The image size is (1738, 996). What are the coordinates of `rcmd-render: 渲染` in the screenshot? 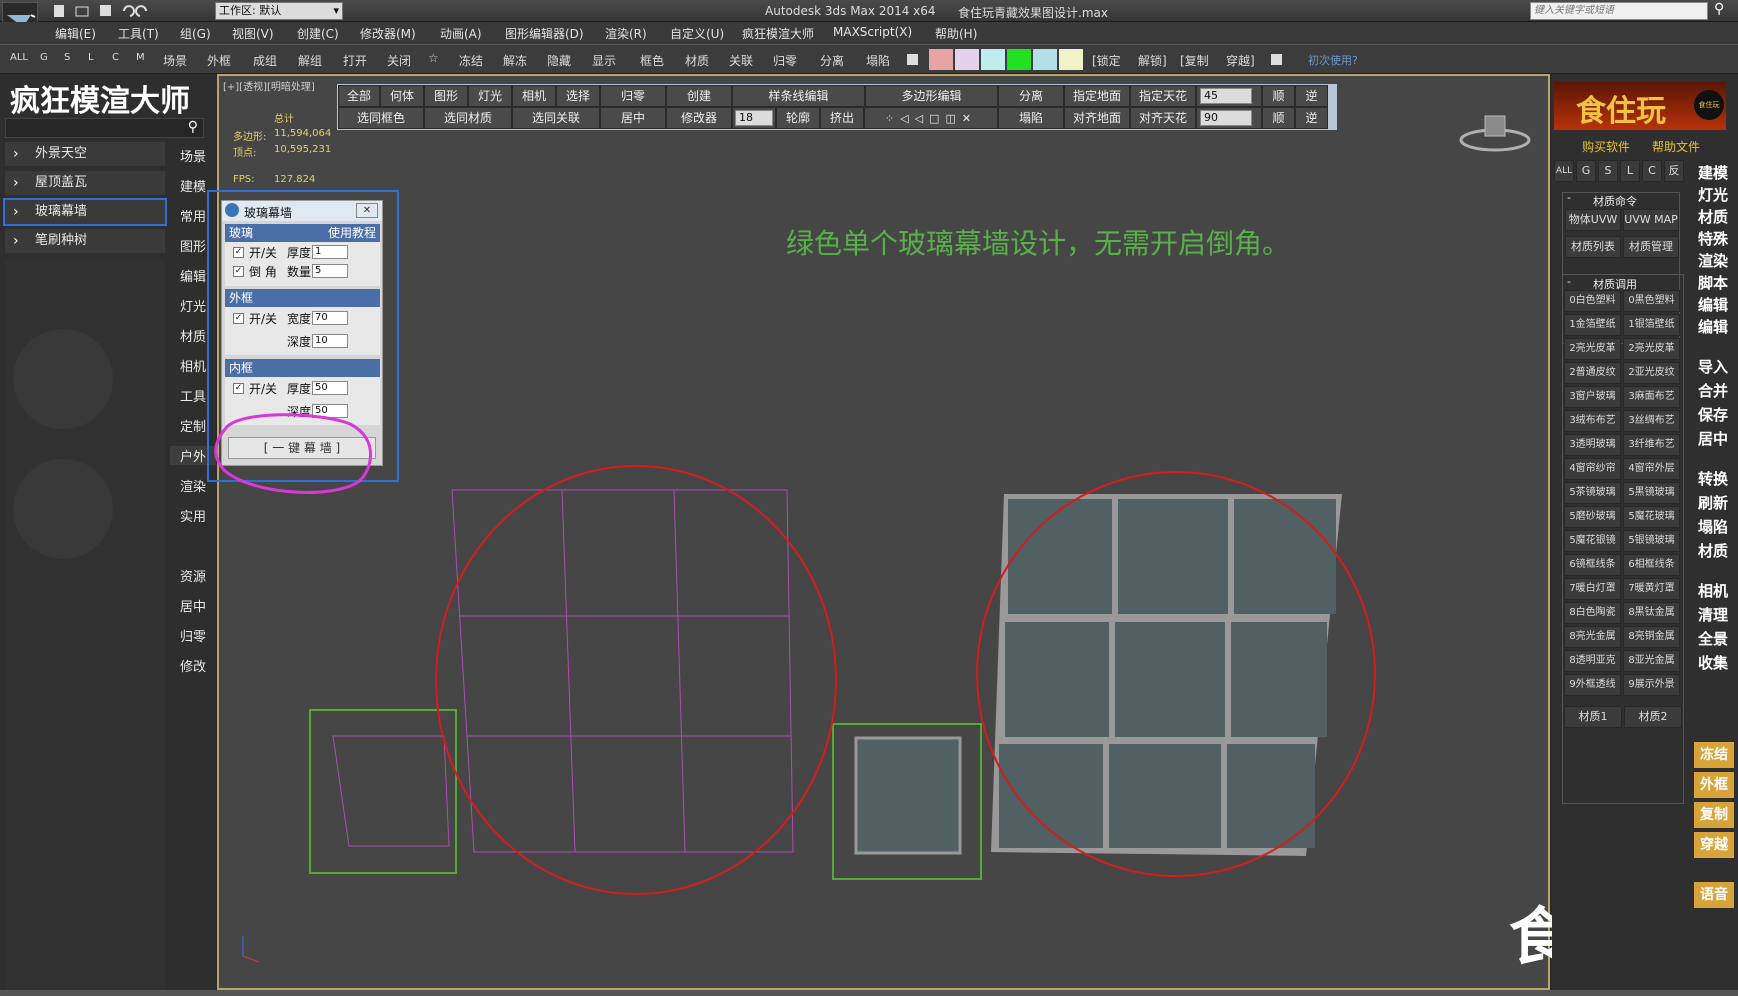 It's located at (1713, 260).